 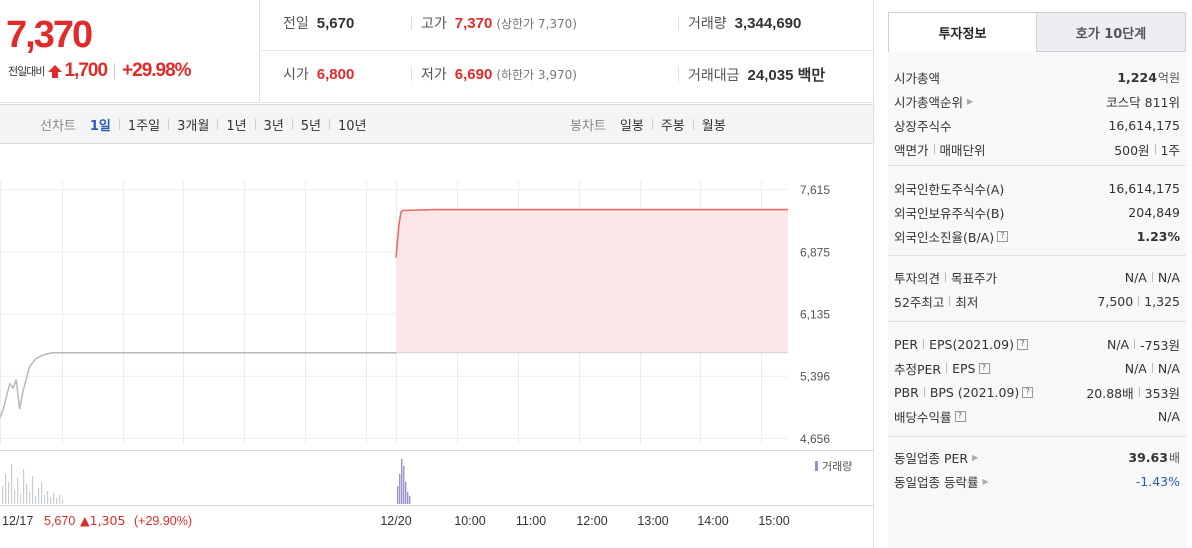 What do you see at coordinates (494, 74) in the screenshot?
I see `stat-low: 저가 6,690 (하한가 3,970)` at bounding box center [494, 74].